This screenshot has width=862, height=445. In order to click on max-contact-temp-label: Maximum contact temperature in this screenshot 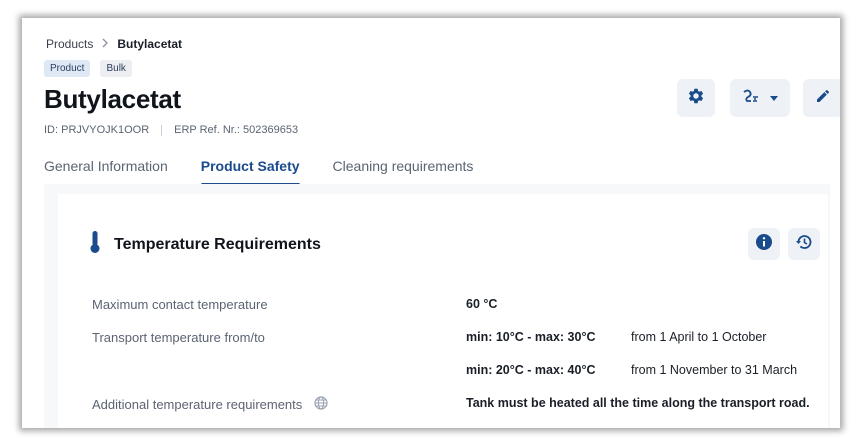, I will do `click(180, 304)`.